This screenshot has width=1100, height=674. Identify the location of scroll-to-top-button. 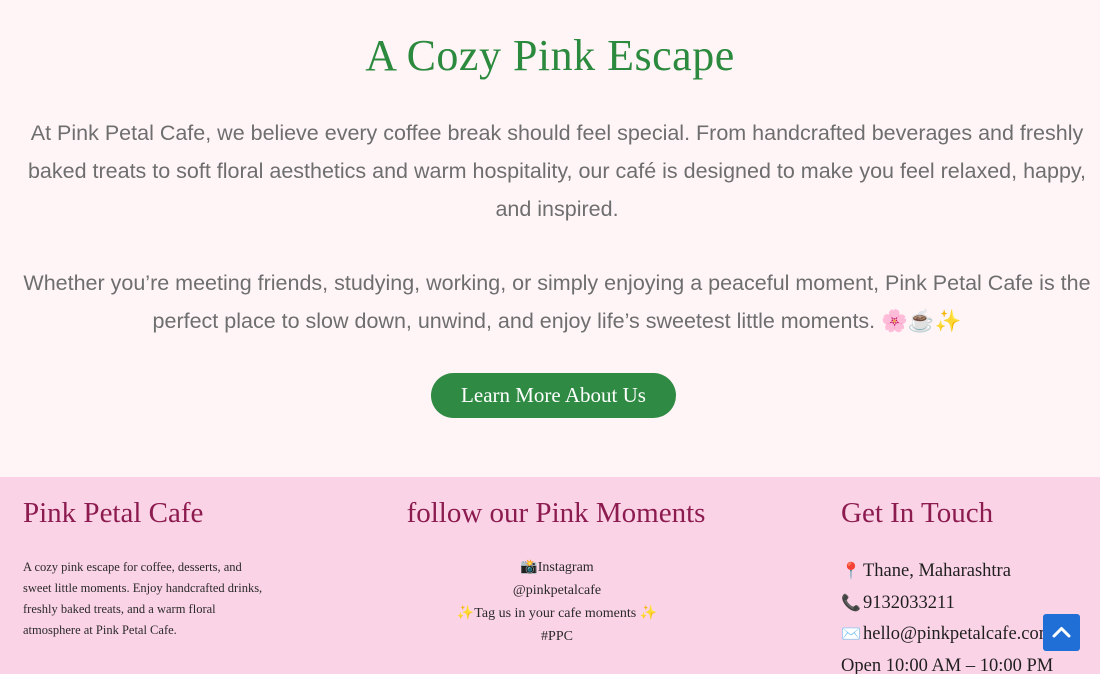
(1061, 632).